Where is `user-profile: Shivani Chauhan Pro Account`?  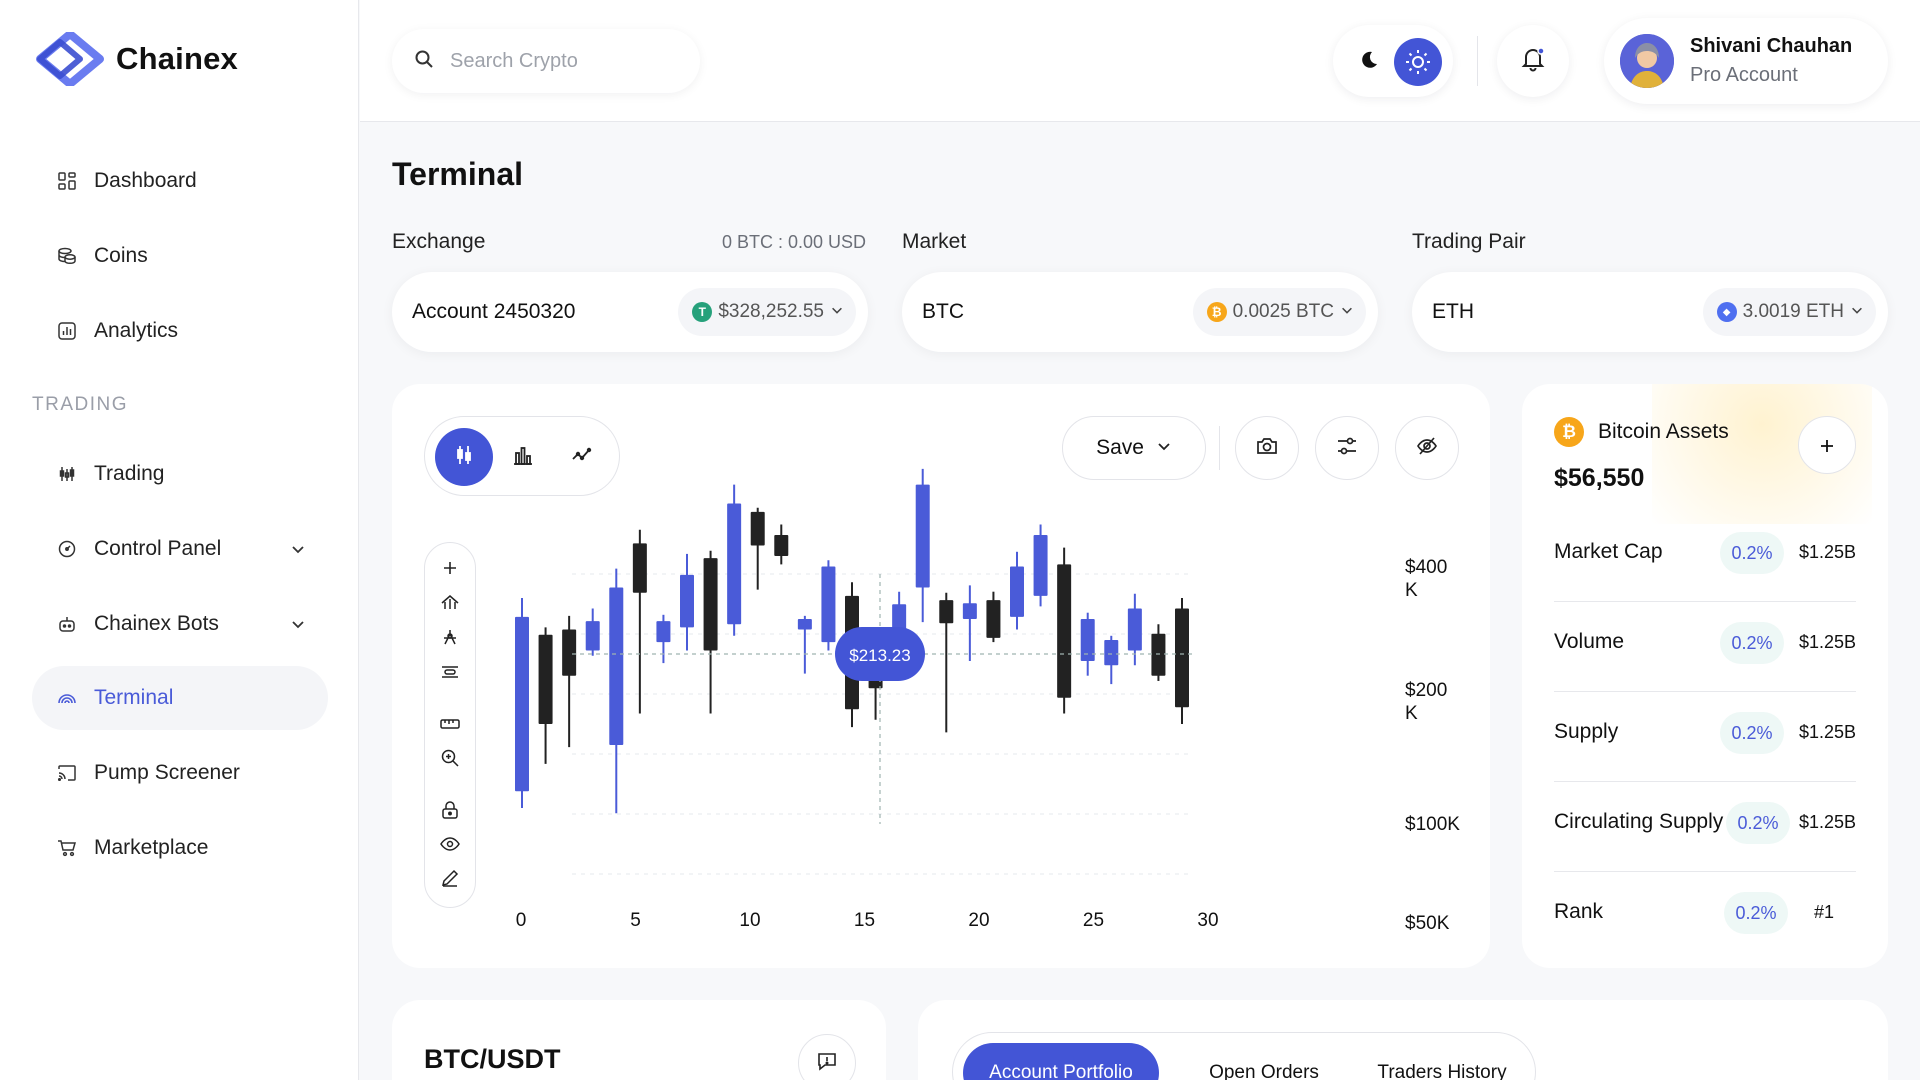
user-profile: Shivani Chauhan Pro Account is located at coordinates (1746, 61).